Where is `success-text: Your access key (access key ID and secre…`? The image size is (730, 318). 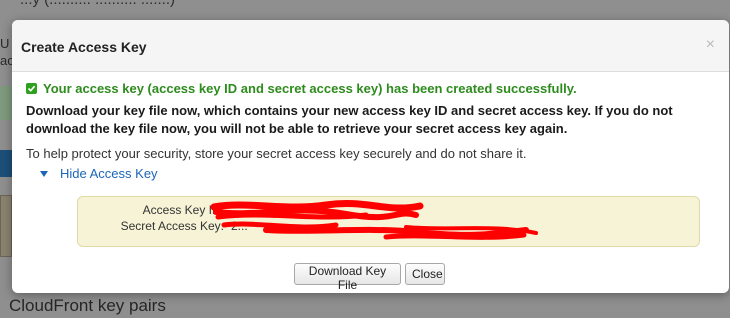
success-text: Your access key (access key ID and secre… is located at coordinates (310, 88).